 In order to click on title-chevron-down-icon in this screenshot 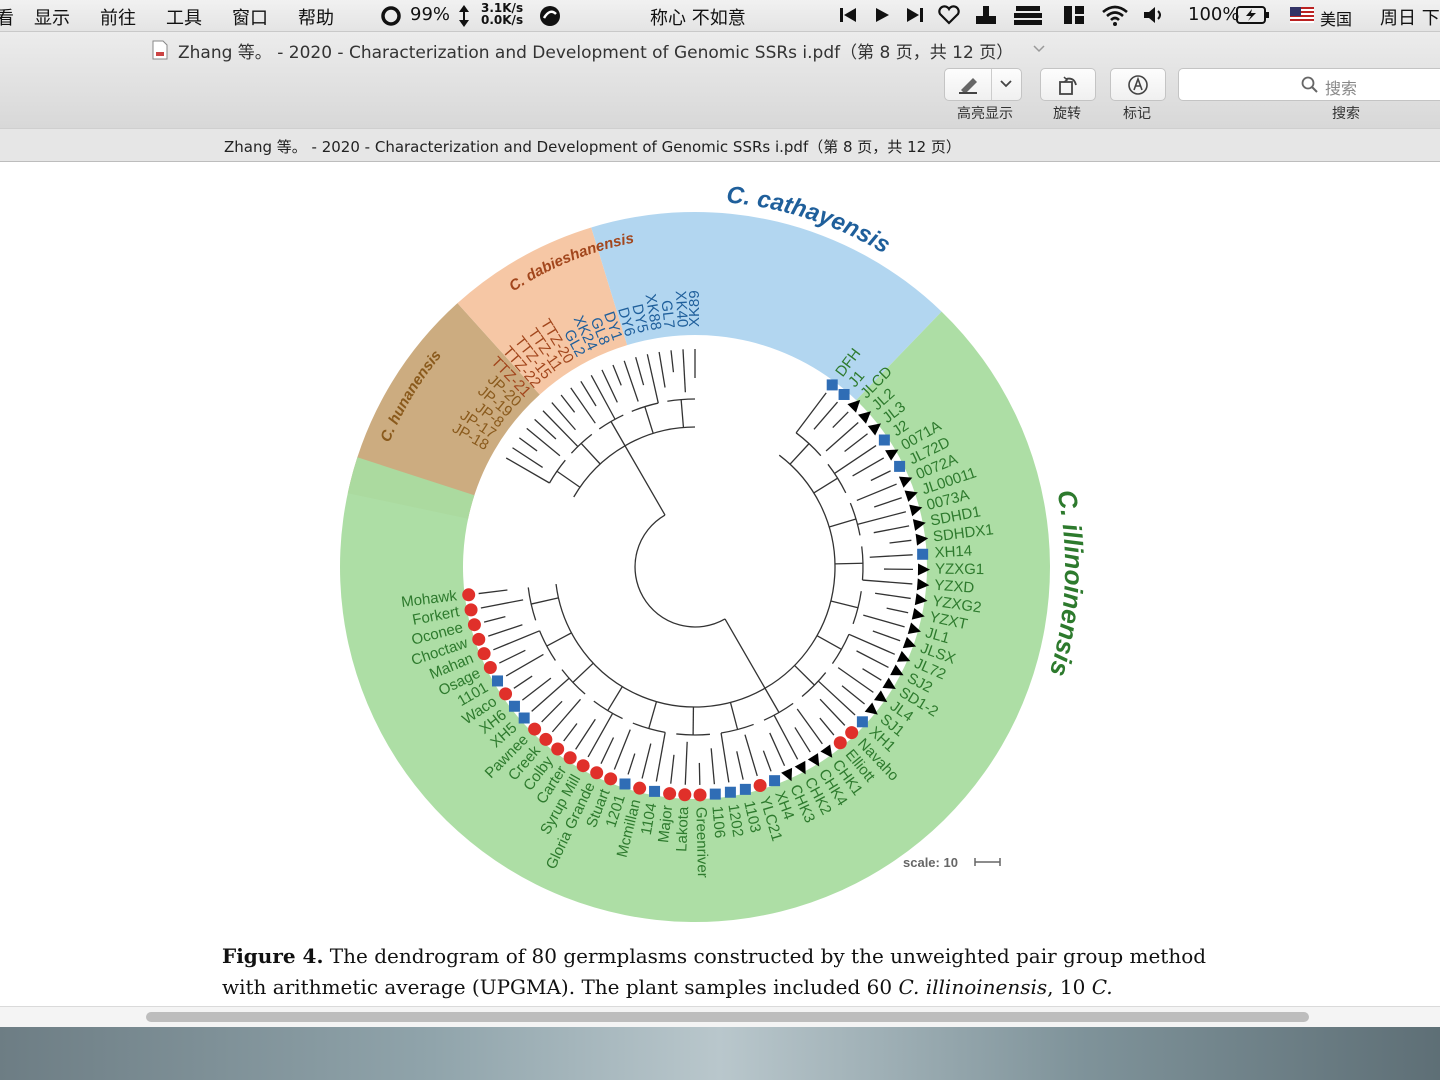, I will do `click(1039, 49)`.